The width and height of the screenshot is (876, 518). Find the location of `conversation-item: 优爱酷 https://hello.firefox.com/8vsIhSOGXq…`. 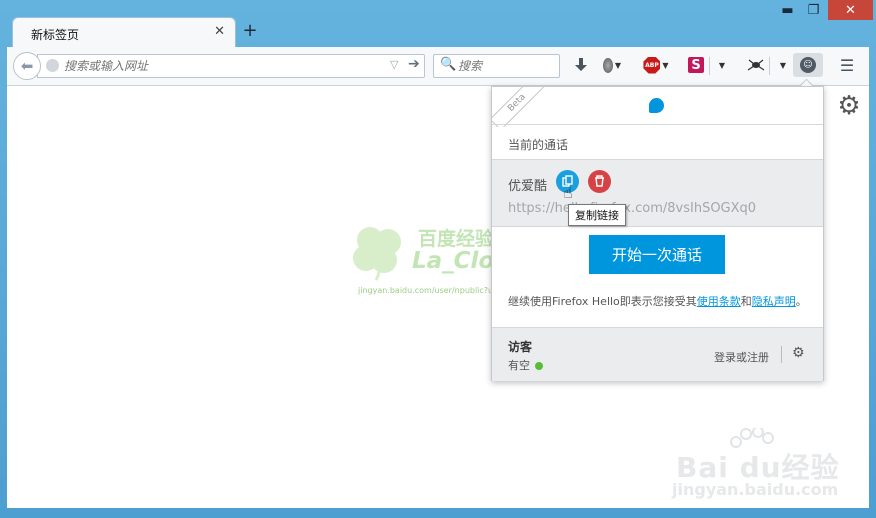

conversation-item: 优爱酷 https://hello.firefox.com/8vsIhSOGXq… is located at coordinates (657, 193).